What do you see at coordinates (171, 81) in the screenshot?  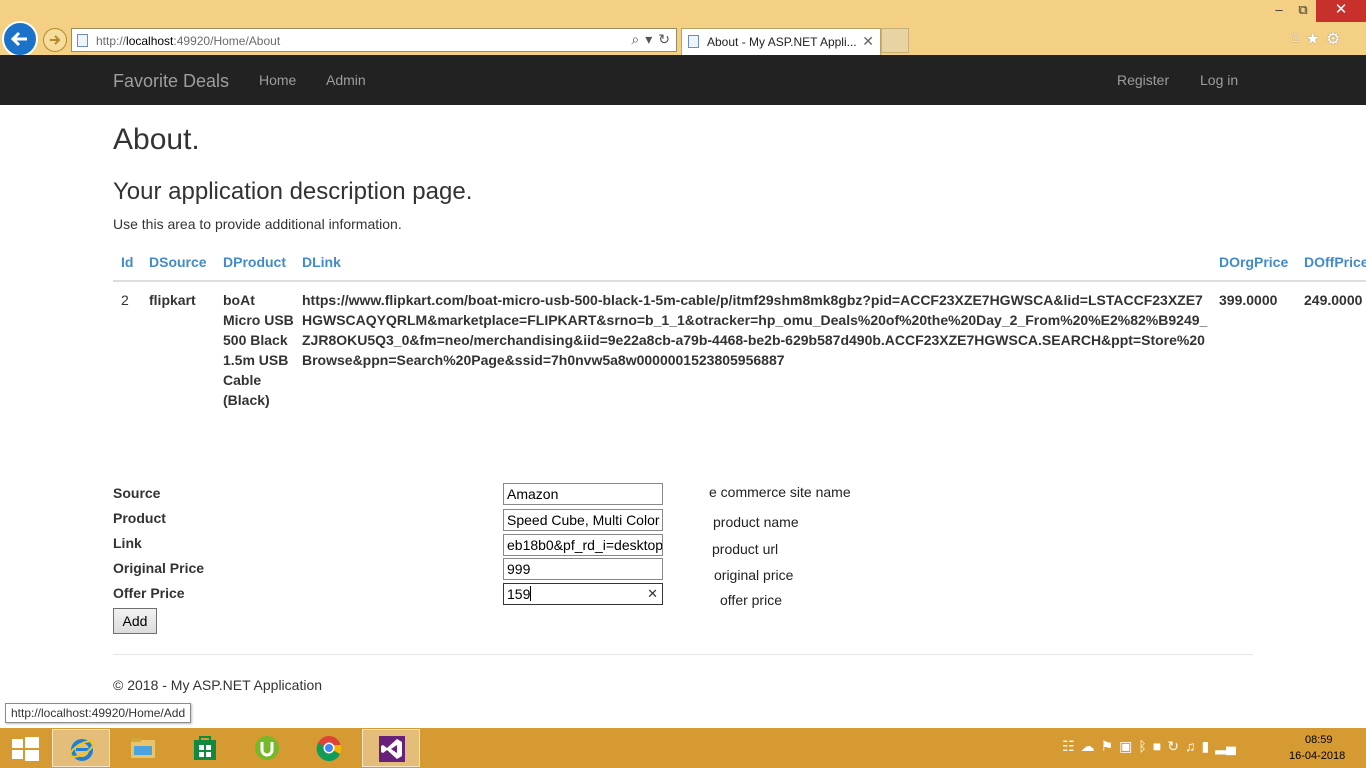 I see `brand-link: Favorite Deals` at bounding box center [171, 81].